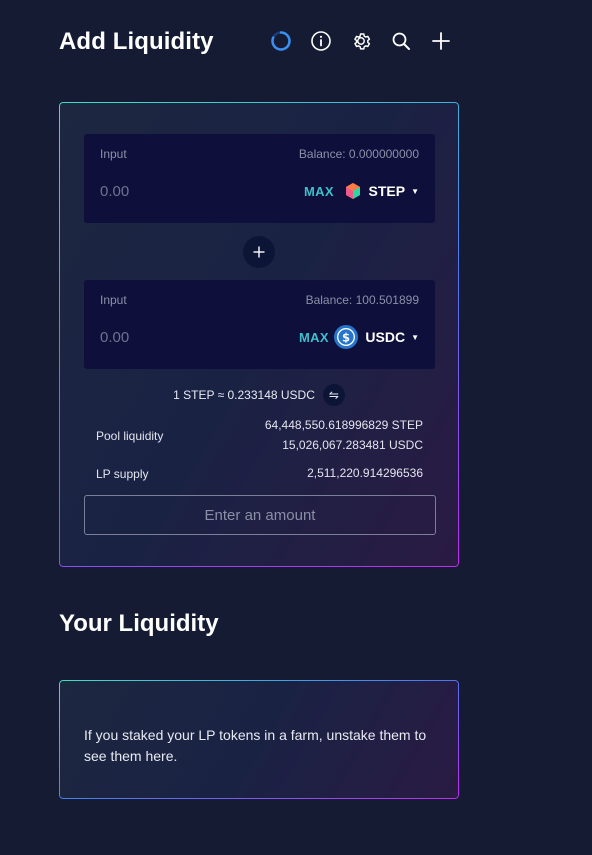 The image size is (592, 855). I want to click on invert-rate-button: ⇋, so click(333, 395).